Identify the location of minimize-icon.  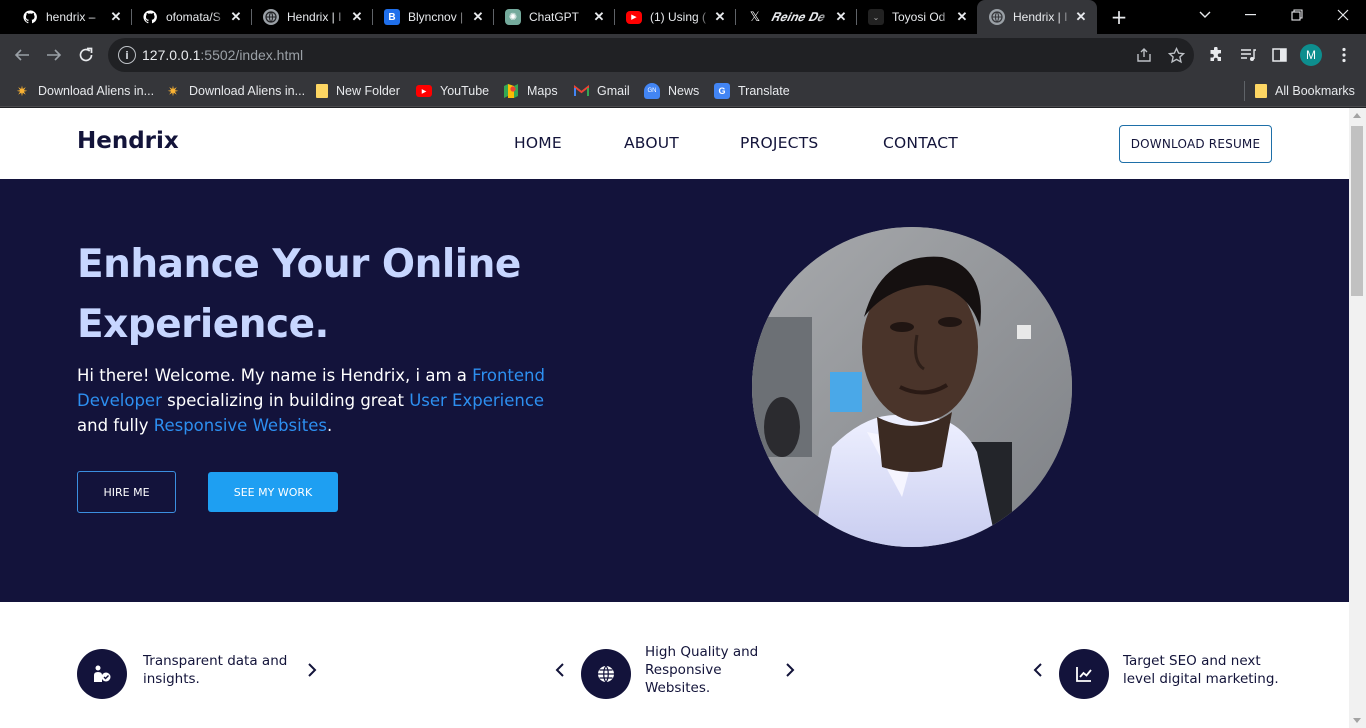
(1251, 15).